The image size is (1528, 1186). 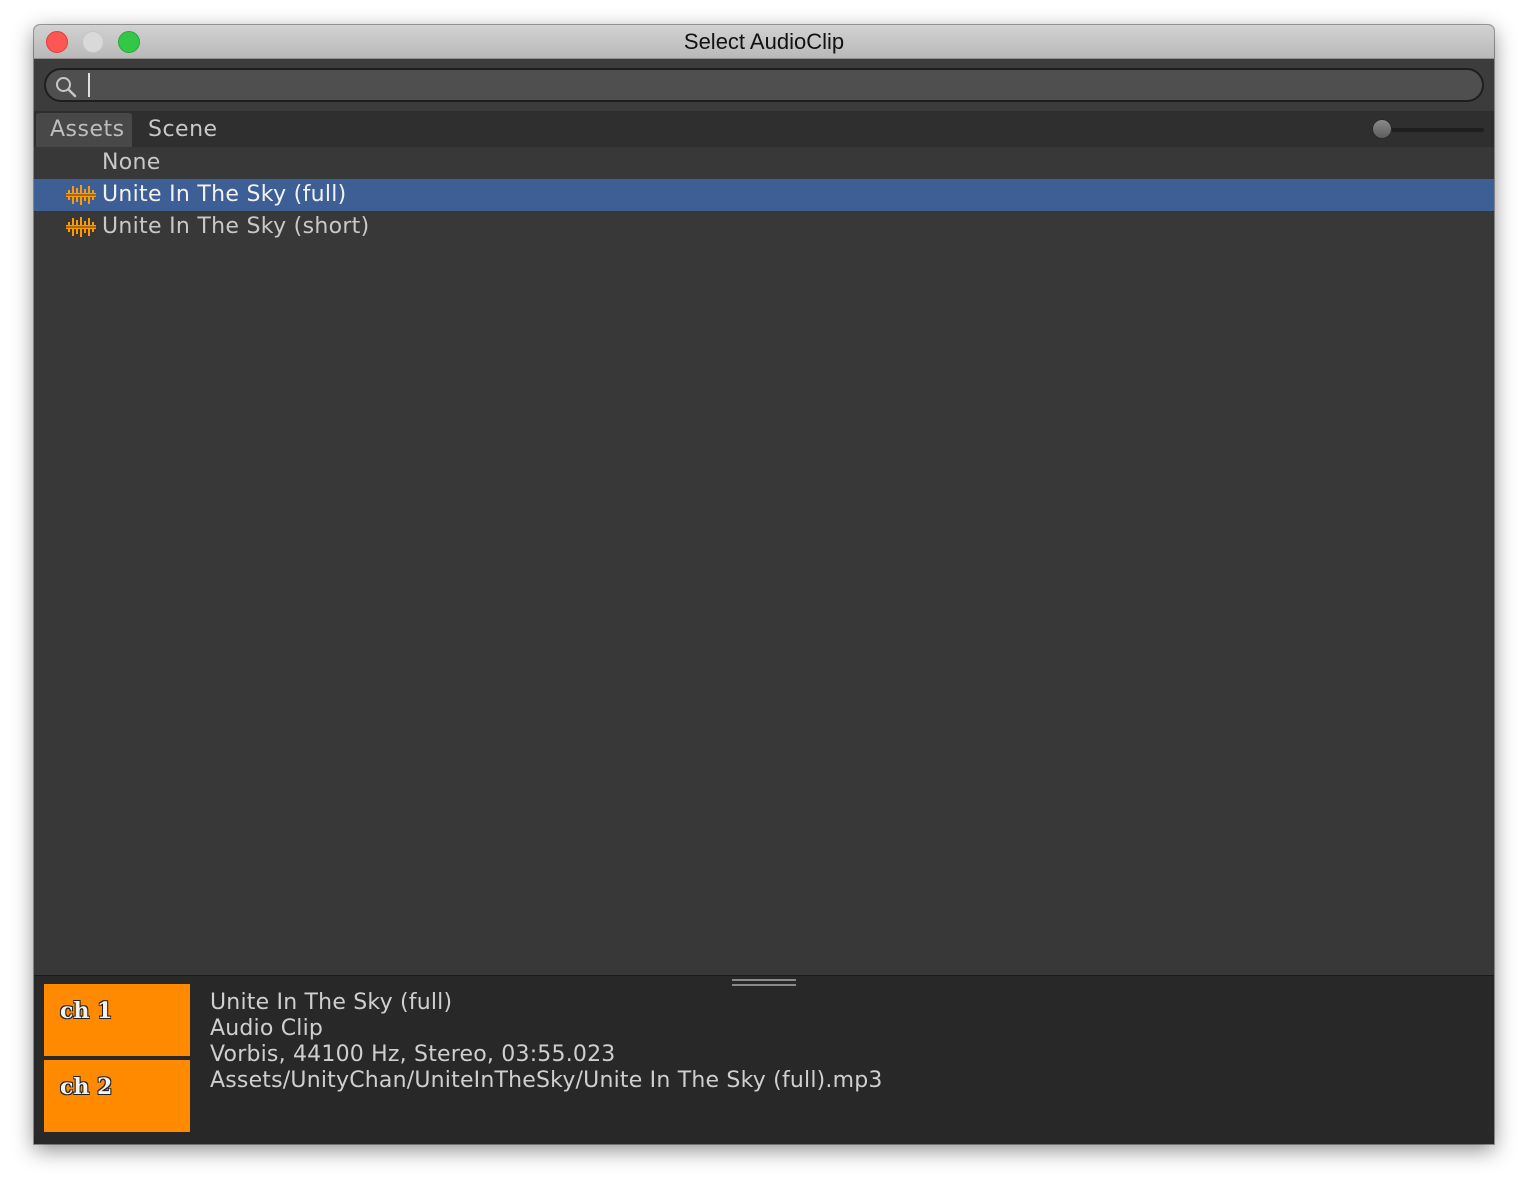 What do you see at coordinates (117, 1020) in the screenshot?
I see `waveform-channel-1: ch 1` at bounding box center [117, 1020].